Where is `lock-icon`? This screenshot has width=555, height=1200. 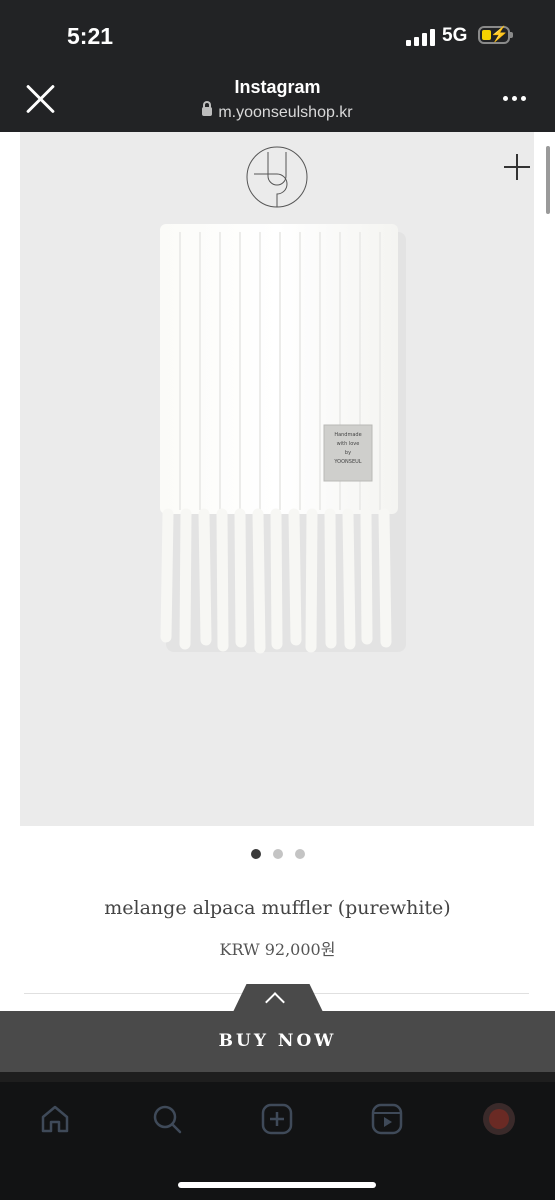
lock-icon is located at coordinates (207, 109).